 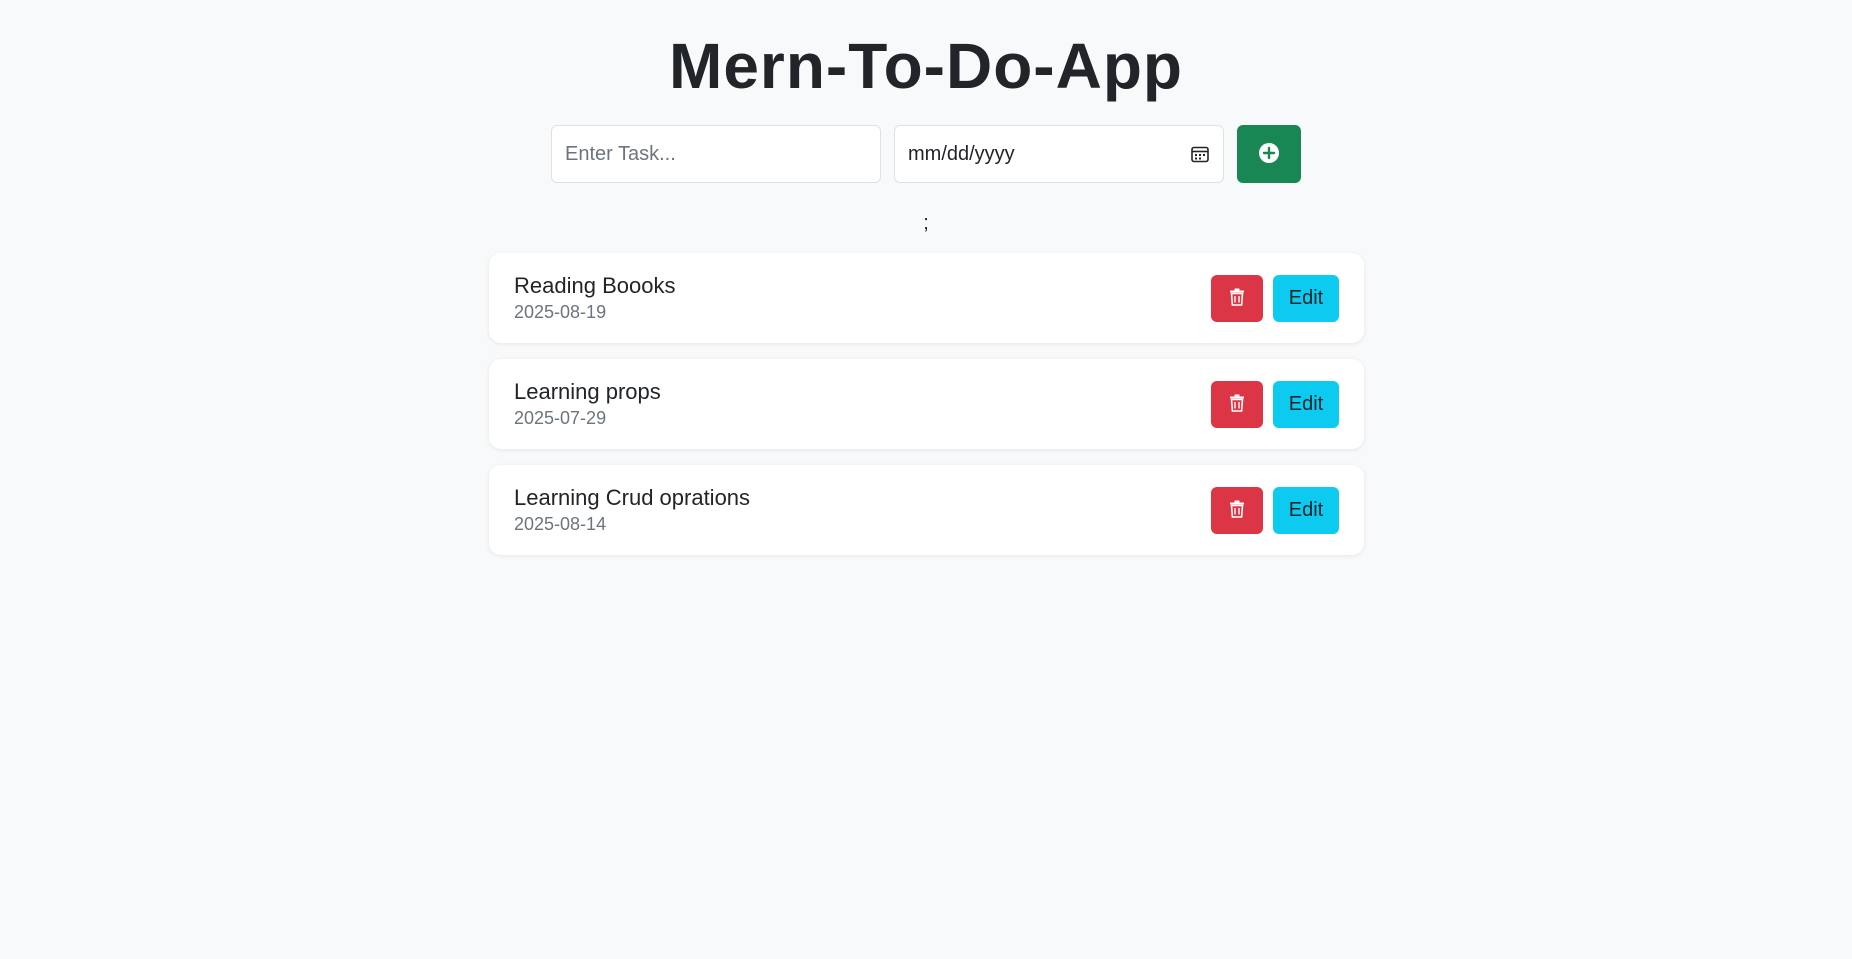 I want to click on calendar-icon, so click(x=1200, y=154).